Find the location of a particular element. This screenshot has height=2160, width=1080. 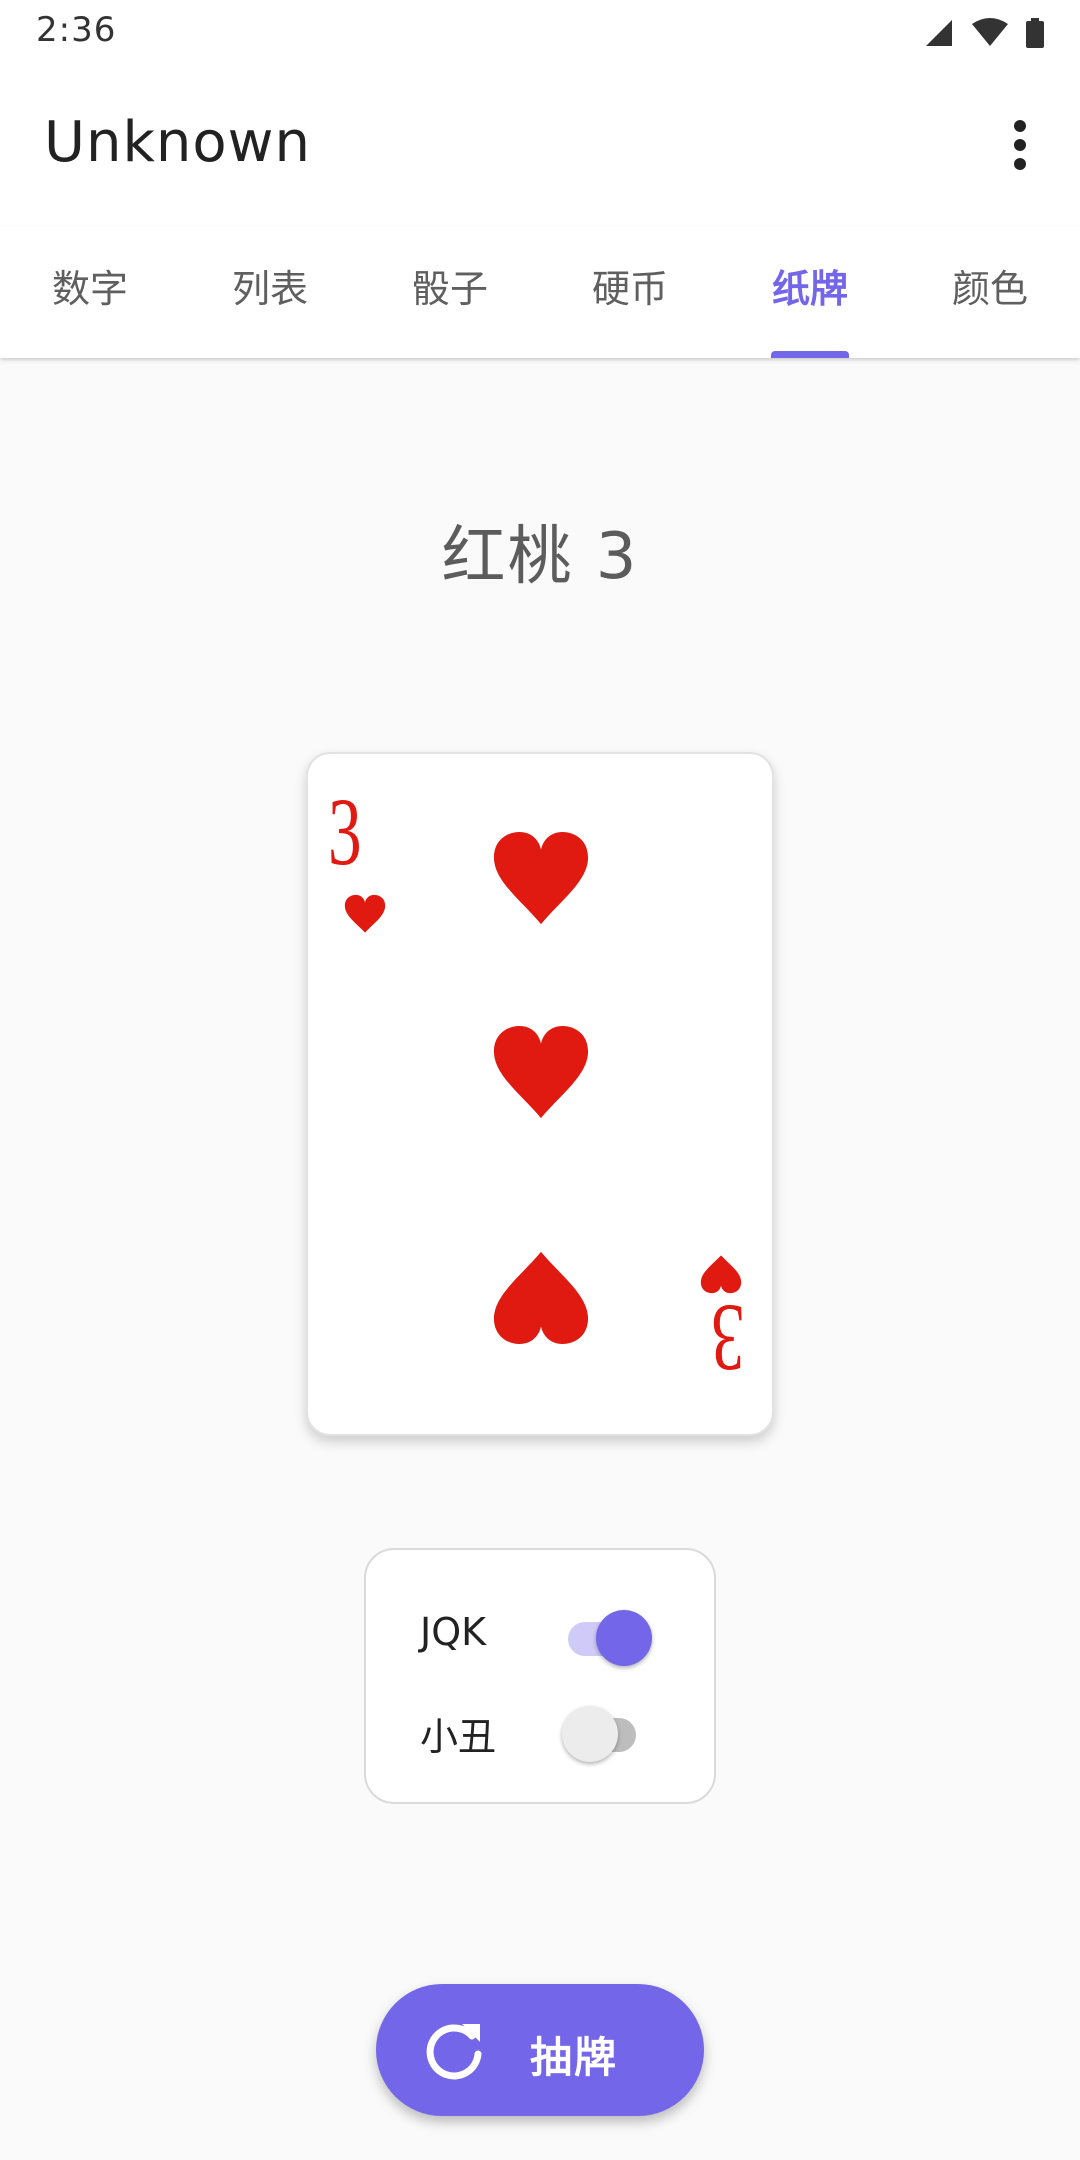

jqk-switch-thumb is located at coordinates (624, 1638).